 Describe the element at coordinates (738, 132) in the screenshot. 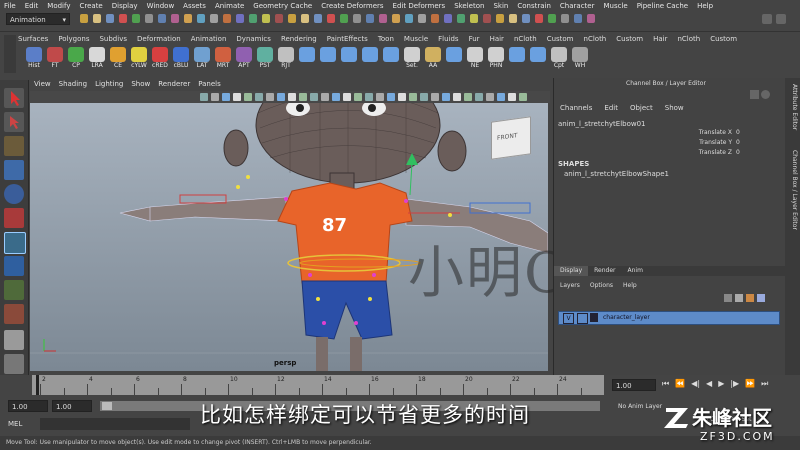

I see `attribute-value: 0` at that location.